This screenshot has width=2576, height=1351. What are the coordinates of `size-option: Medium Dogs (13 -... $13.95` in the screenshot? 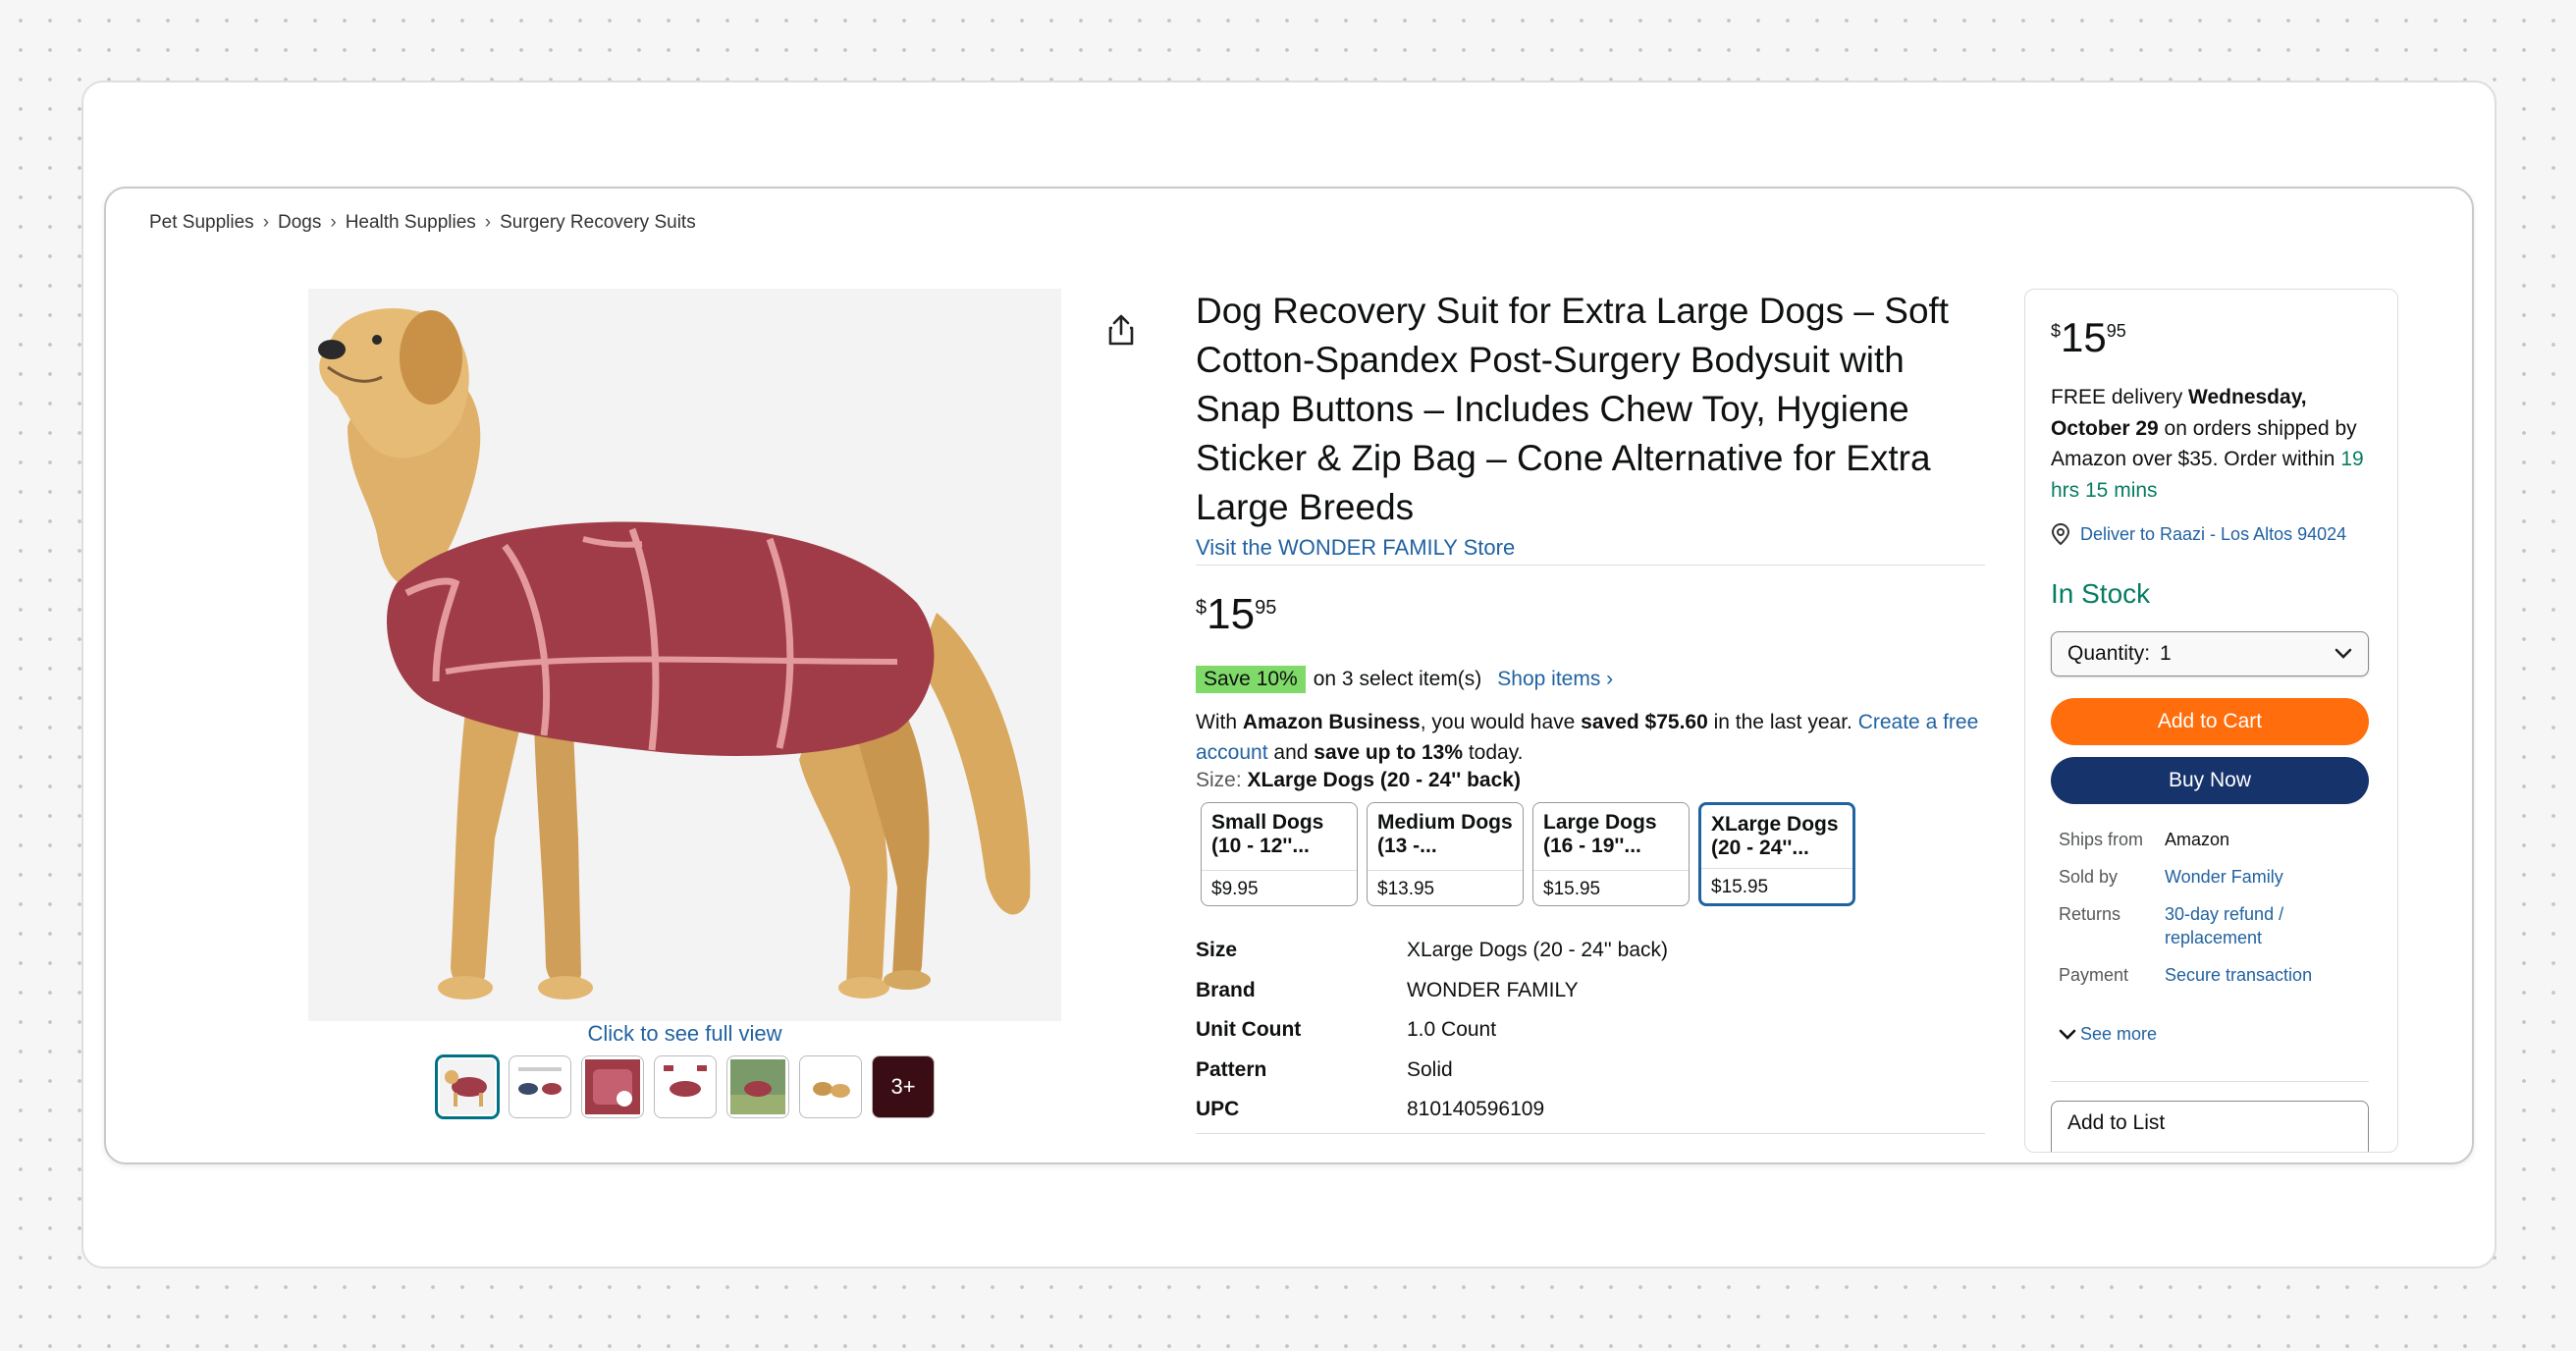 It's located at (1445, 854).